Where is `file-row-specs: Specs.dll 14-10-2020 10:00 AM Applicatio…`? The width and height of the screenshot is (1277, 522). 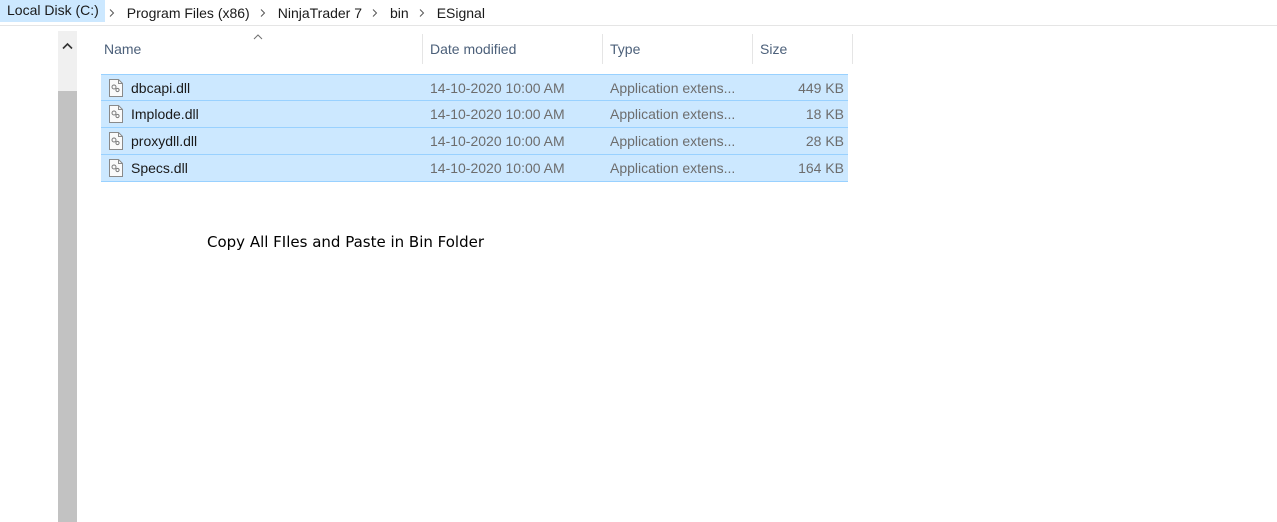 file-row-specs: Specs.dll 14-10-2020 10:00 AM Applicatio… is located at coordinates (474, 168).